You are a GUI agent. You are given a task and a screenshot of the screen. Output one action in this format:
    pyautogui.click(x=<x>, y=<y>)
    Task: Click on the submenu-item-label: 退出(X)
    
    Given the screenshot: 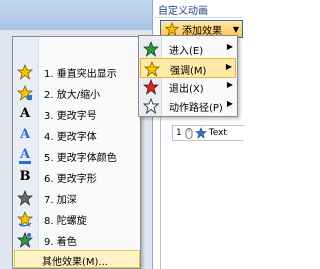 What is the action you would take?
    pyautogui.click(x=186, y=89)
    